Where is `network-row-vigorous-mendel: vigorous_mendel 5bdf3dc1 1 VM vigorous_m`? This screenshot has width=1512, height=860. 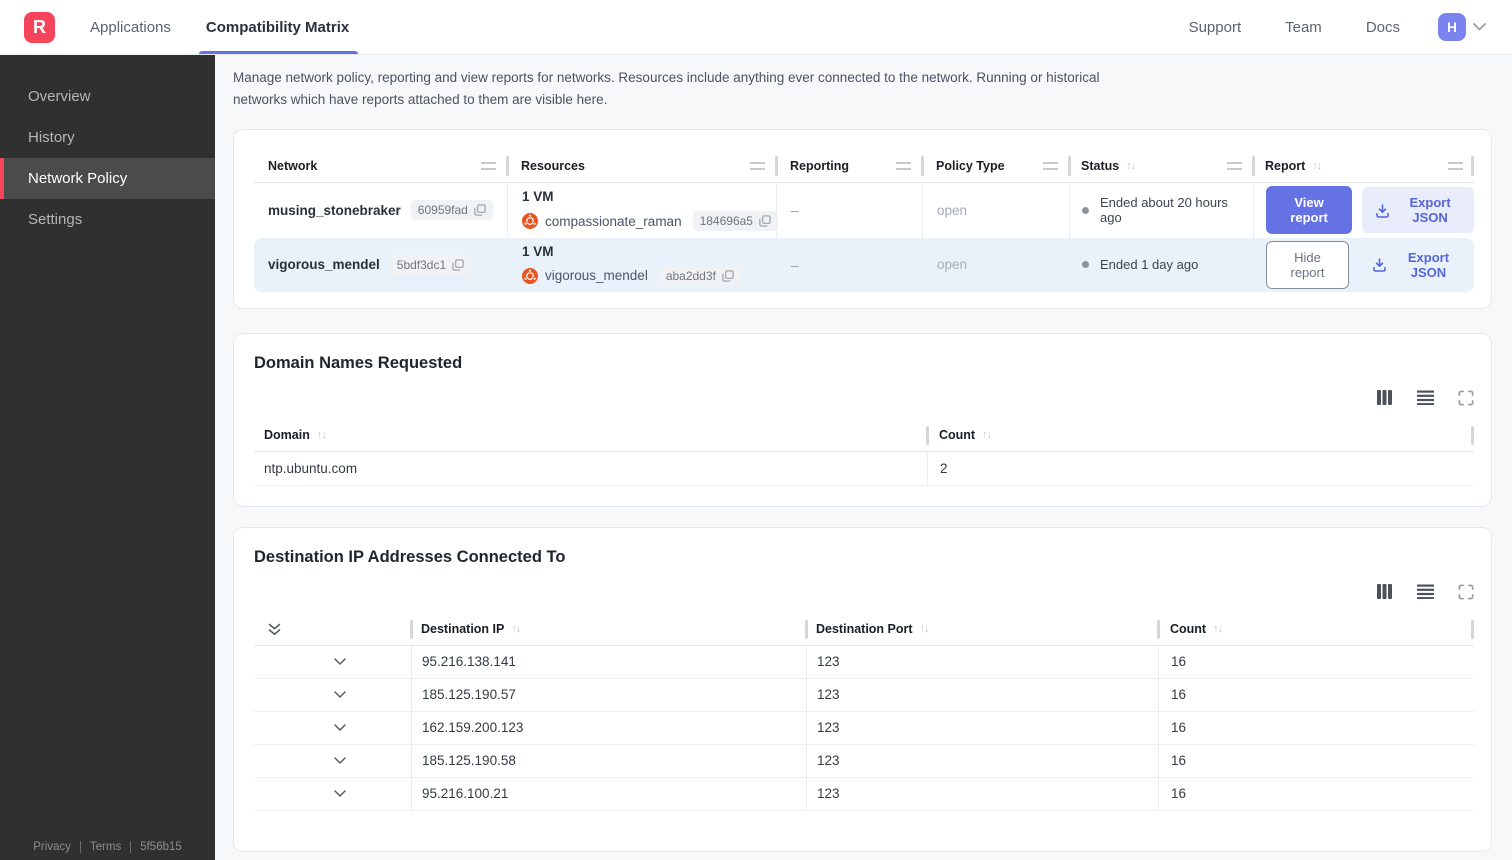
network-row-vigorous-mendel: vigorous_mendel 5bdf3dc1 1 VM vigorous_m is located at coordinates (864, 264).